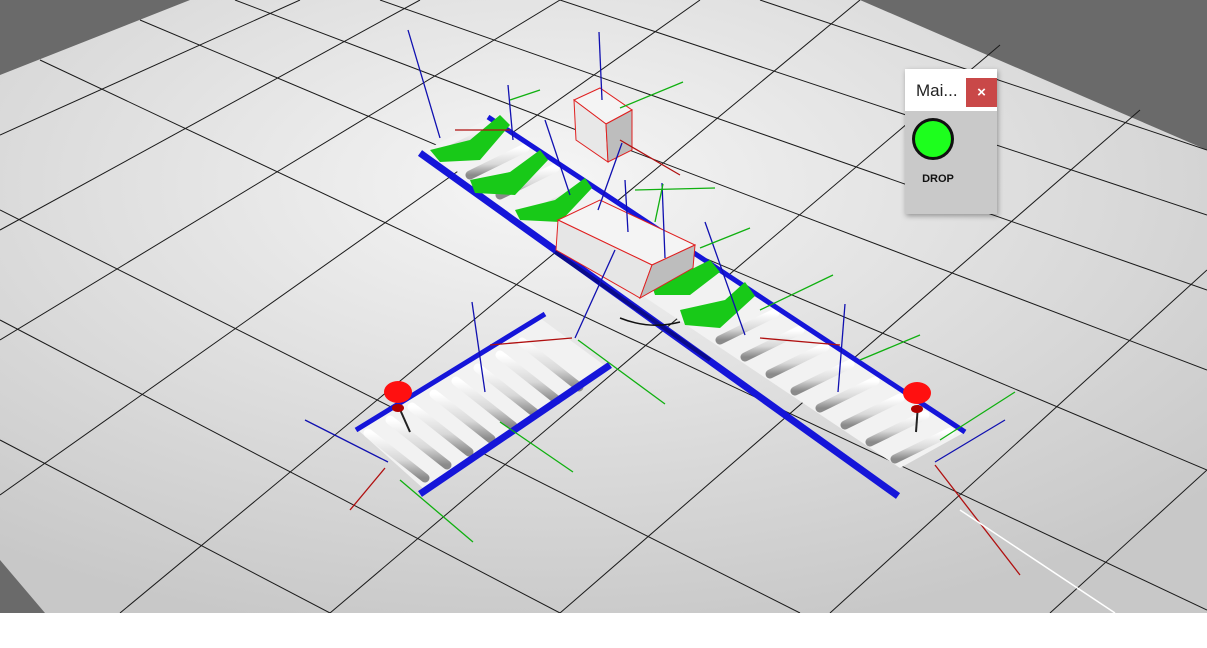 This screenshot has height=648, width=1207. What do you see at coordinates (938, 179) in the screenshot?
I see `drop-indicator-label: DROP` at bounding box center [938, 179].